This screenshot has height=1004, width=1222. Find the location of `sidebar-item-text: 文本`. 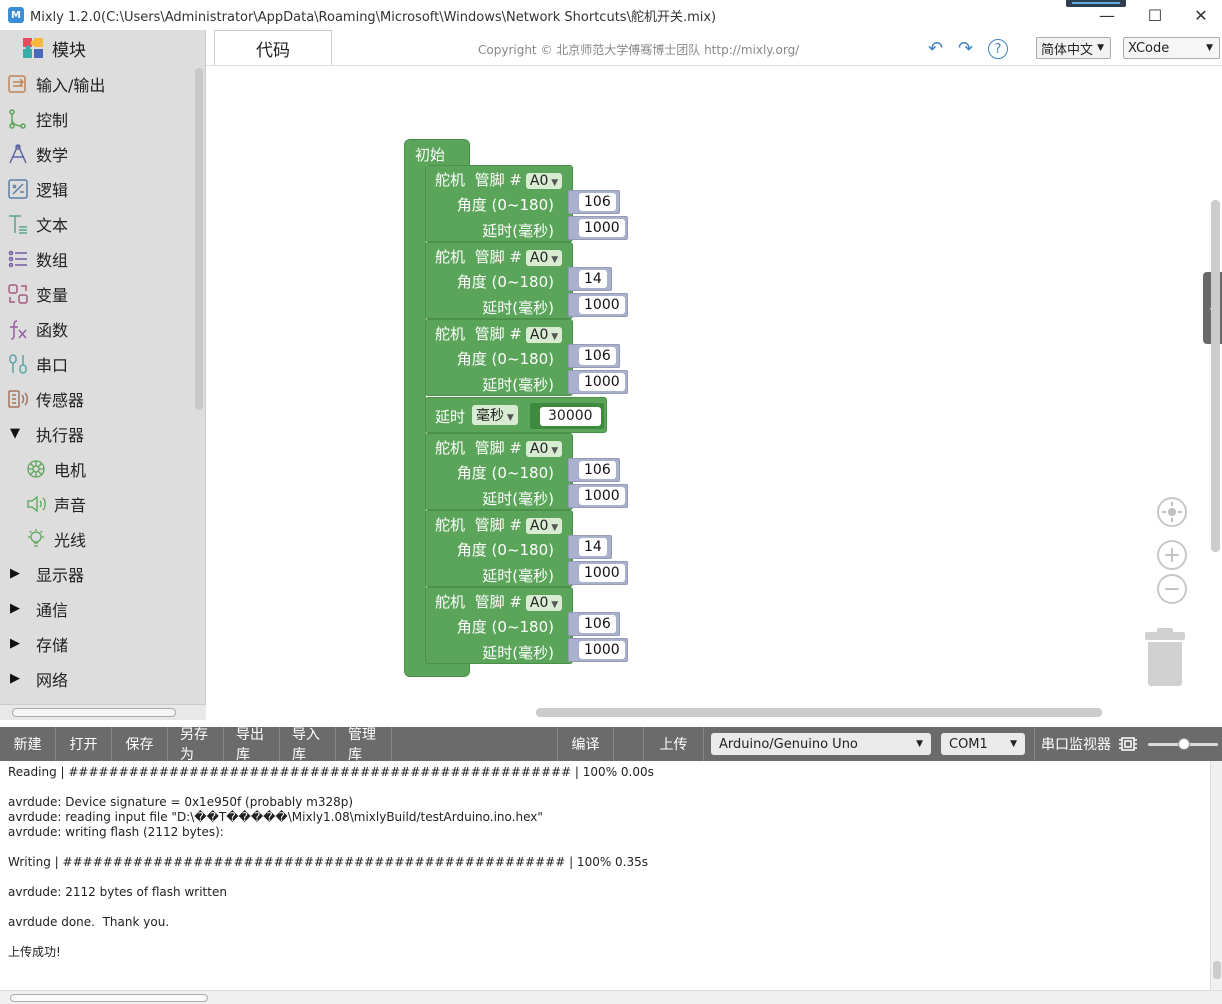

sidebar-item-text: 文本 is located at coordinates (102, 223).